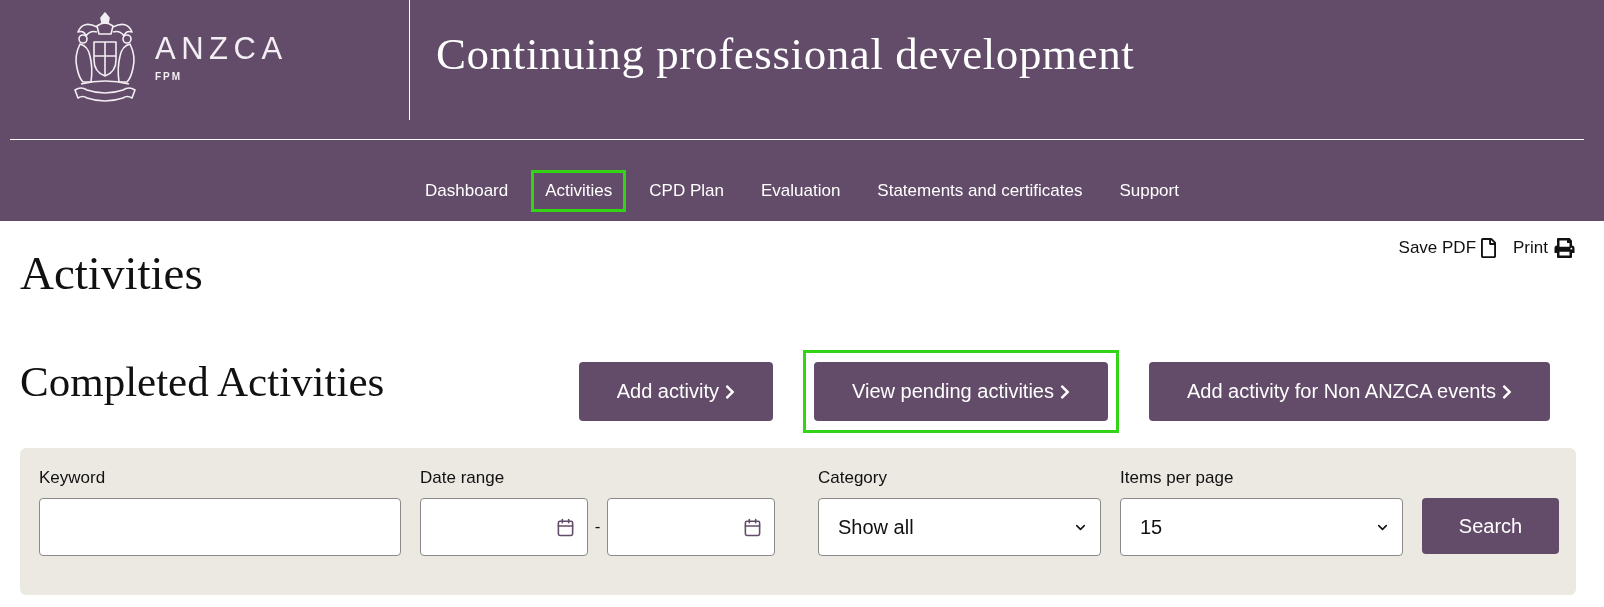  Describe the element at coordinates (579, 191) in the screenshot. I see `nav-link: Activities` at that location.